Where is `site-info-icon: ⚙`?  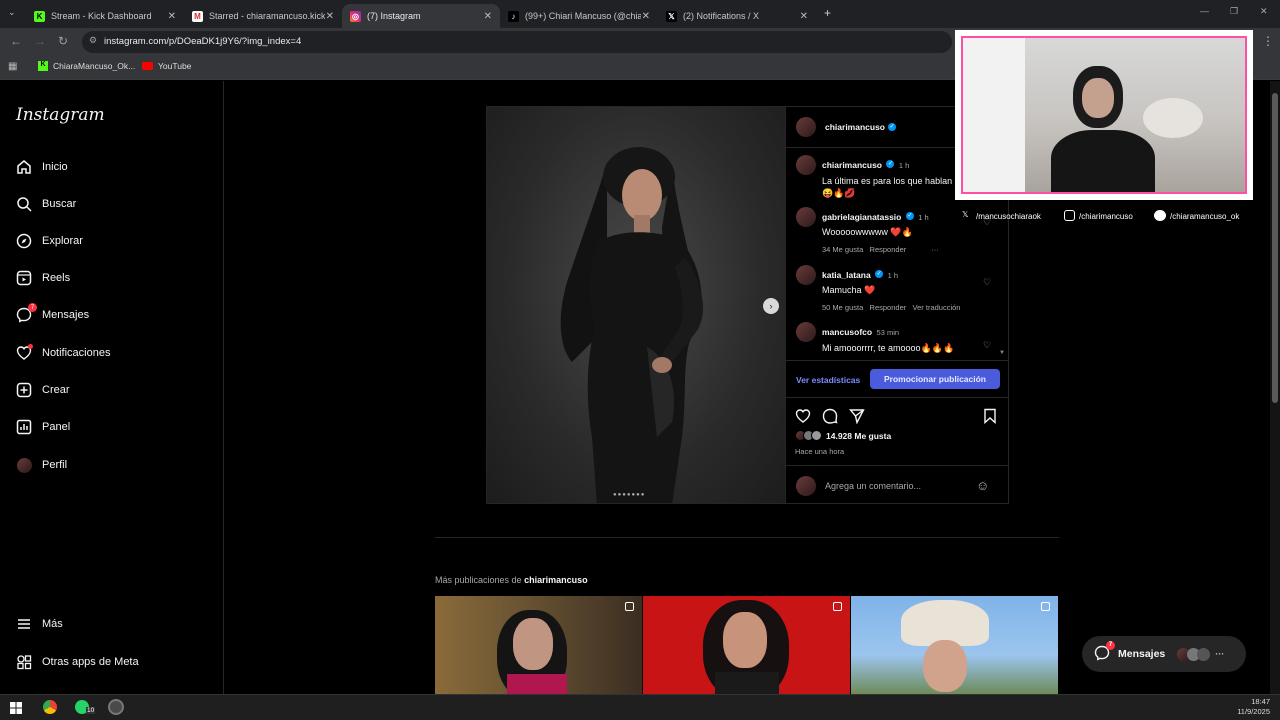 site-info-icon: ⚙ is located at coordinates (93, 40).